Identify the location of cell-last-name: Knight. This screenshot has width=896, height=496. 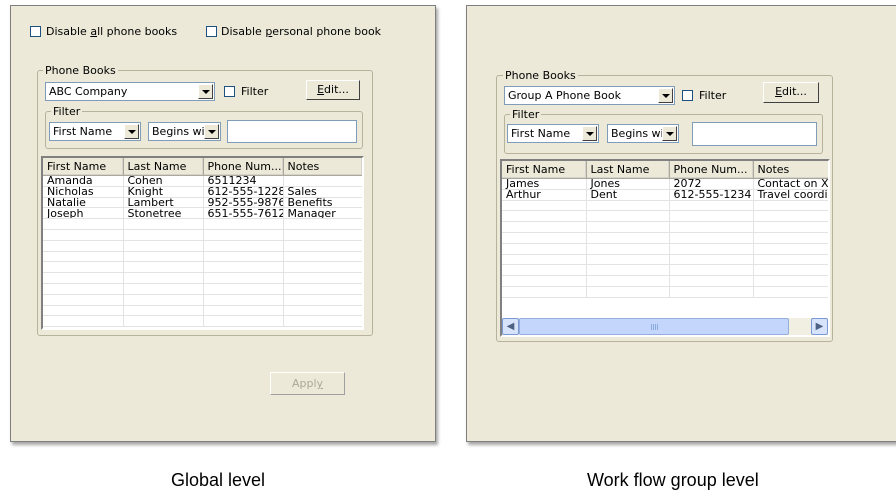
(163, 192).